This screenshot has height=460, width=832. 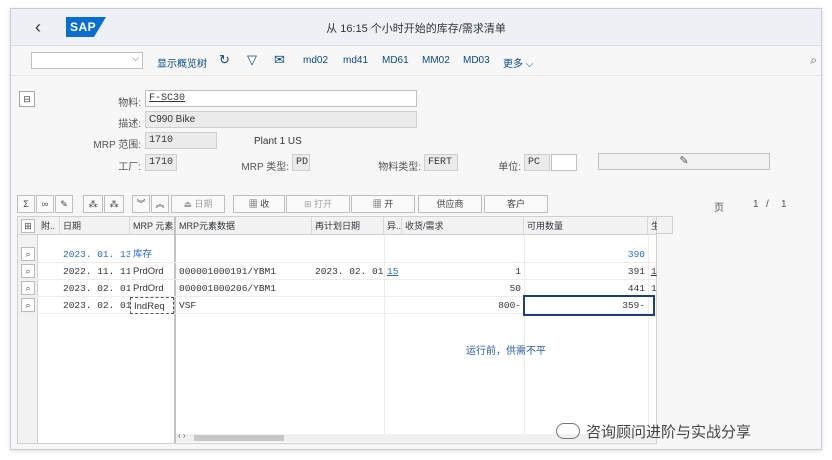 I want to click on col-available-qty: 可用数量, so click(x=586, y=226).